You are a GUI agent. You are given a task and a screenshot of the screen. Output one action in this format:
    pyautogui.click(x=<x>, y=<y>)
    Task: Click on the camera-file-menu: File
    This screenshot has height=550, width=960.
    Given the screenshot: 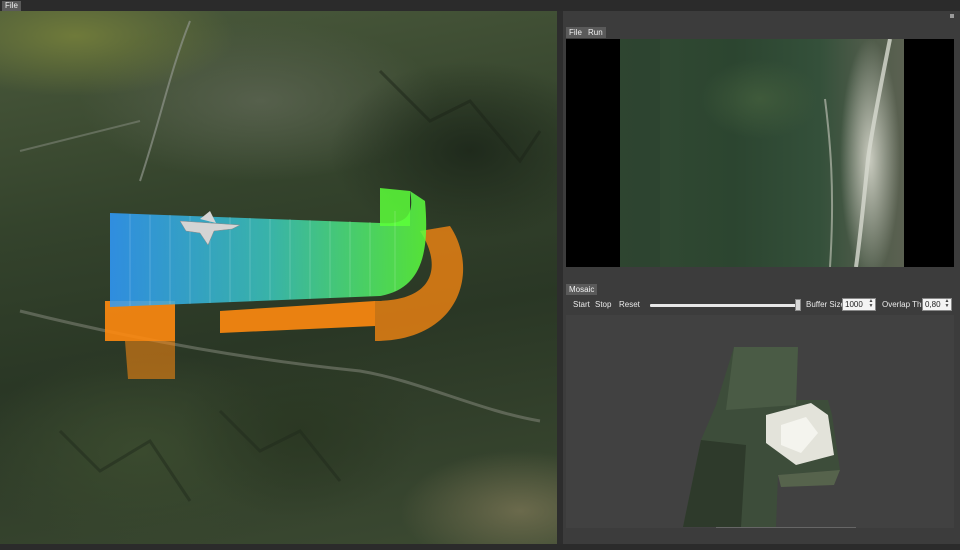 What is the action you would take?
    pyautogui.click(x=575, y=32)
    